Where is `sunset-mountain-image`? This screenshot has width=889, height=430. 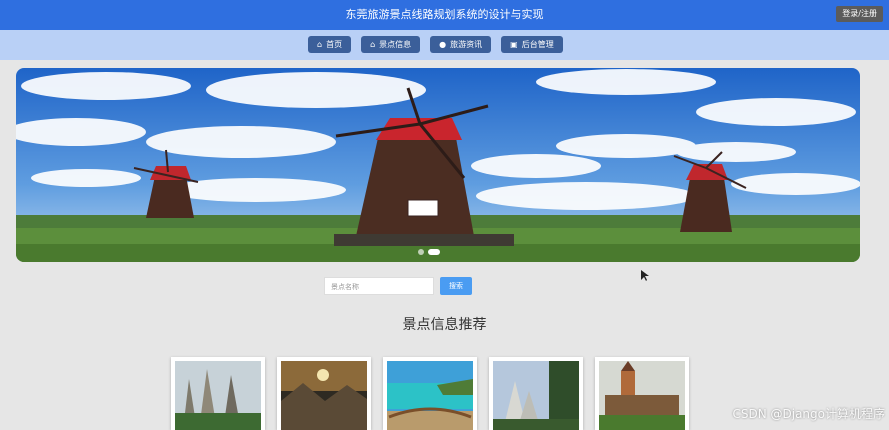
sunset-mountain-image is located at coordinates (324, 395).